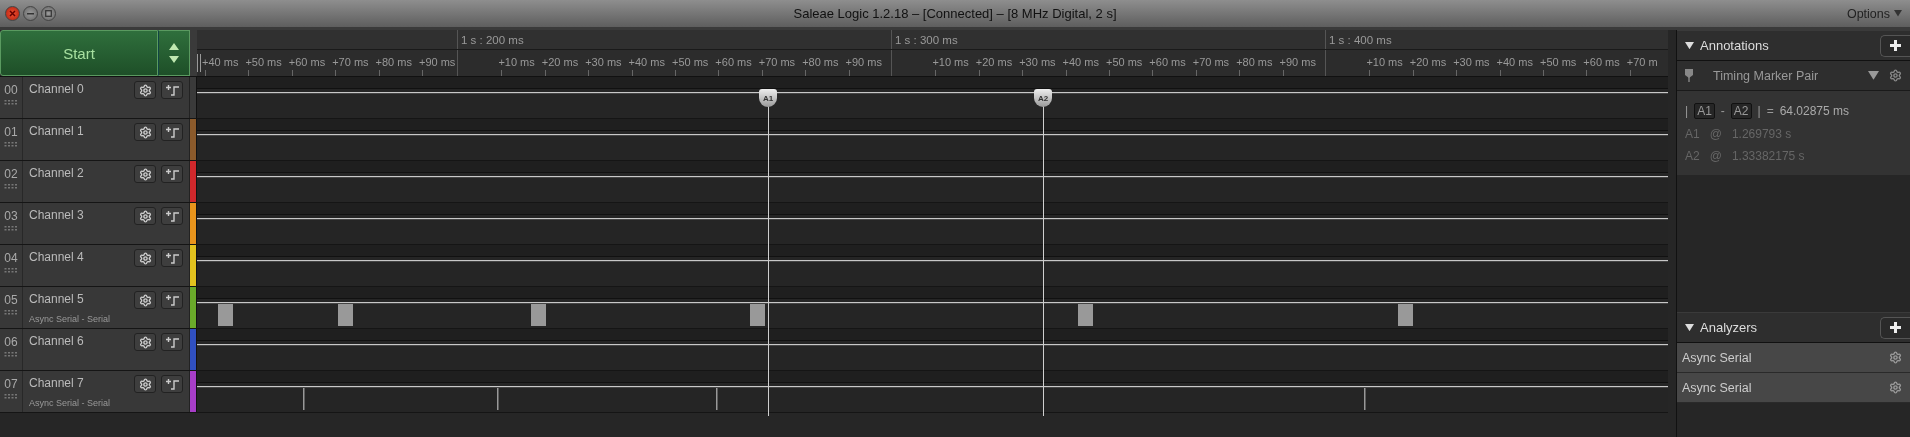 The height and width of the screenshot is (437, 1910). I want to click on up-down-arrows-icon, so click(174, 53).